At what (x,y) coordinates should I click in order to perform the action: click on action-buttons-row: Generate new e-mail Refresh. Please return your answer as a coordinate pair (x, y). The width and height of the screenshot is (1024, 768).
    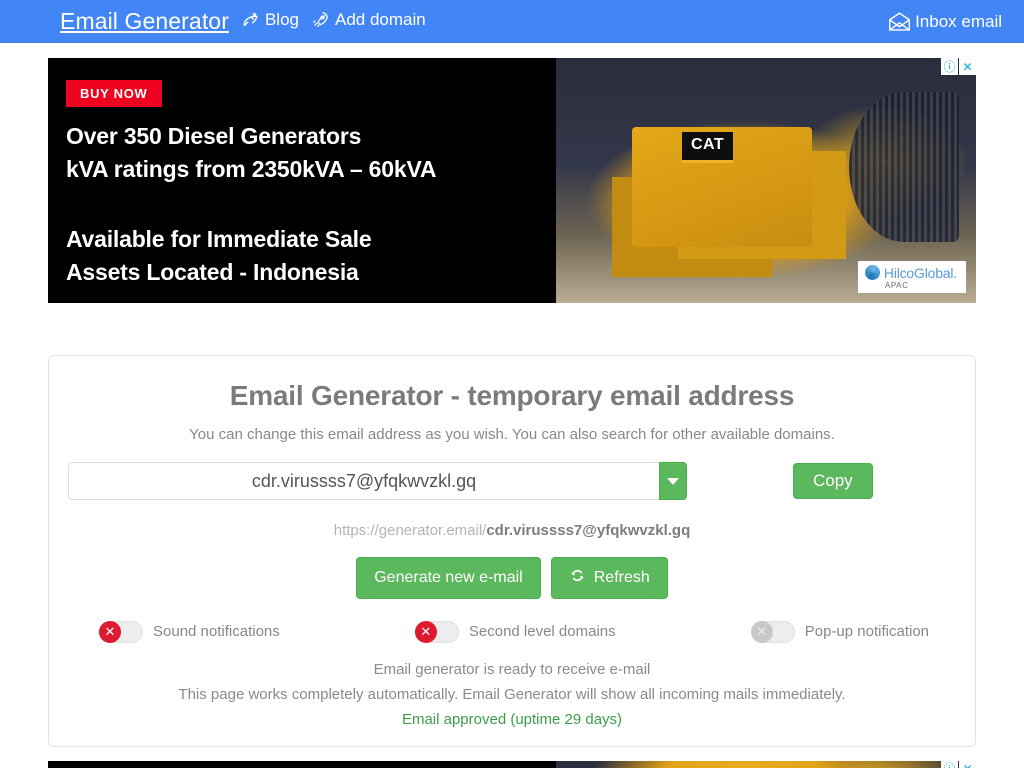
    Looking at the image, I should click on (512, 578).